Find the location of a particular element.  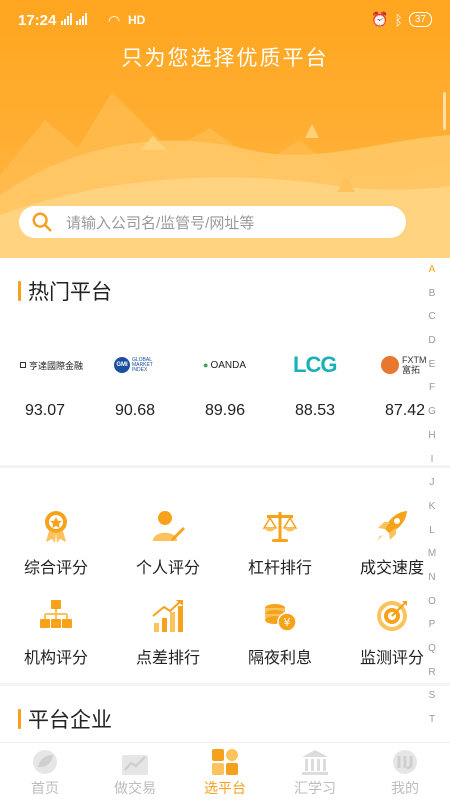

alpha-A: A is located at coordinates (432, 276).